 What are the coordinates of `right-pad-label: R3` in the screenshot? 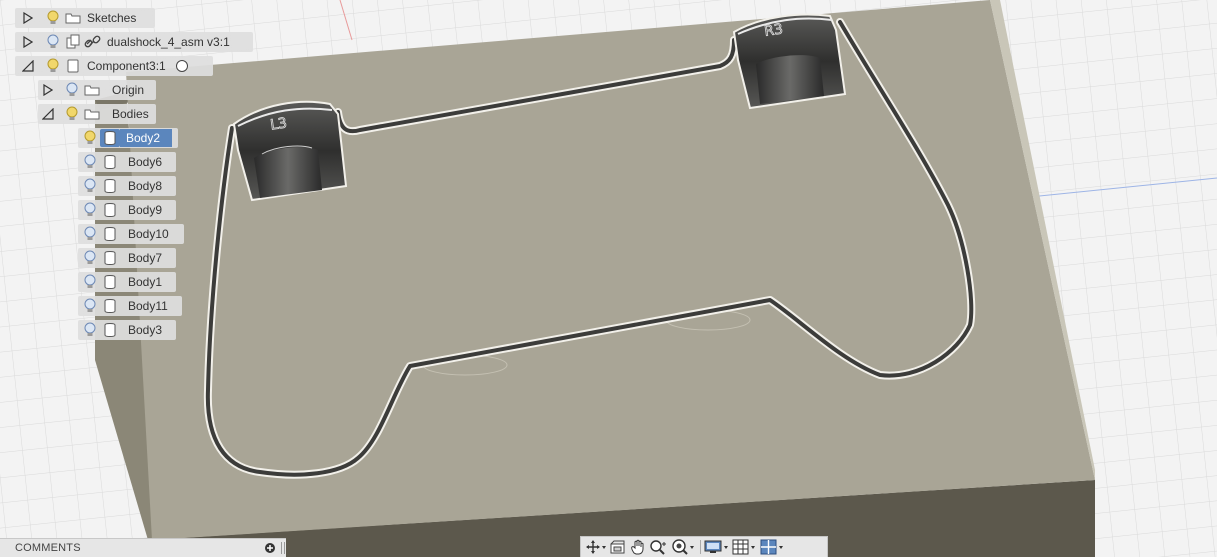 It's located at (773, 30).